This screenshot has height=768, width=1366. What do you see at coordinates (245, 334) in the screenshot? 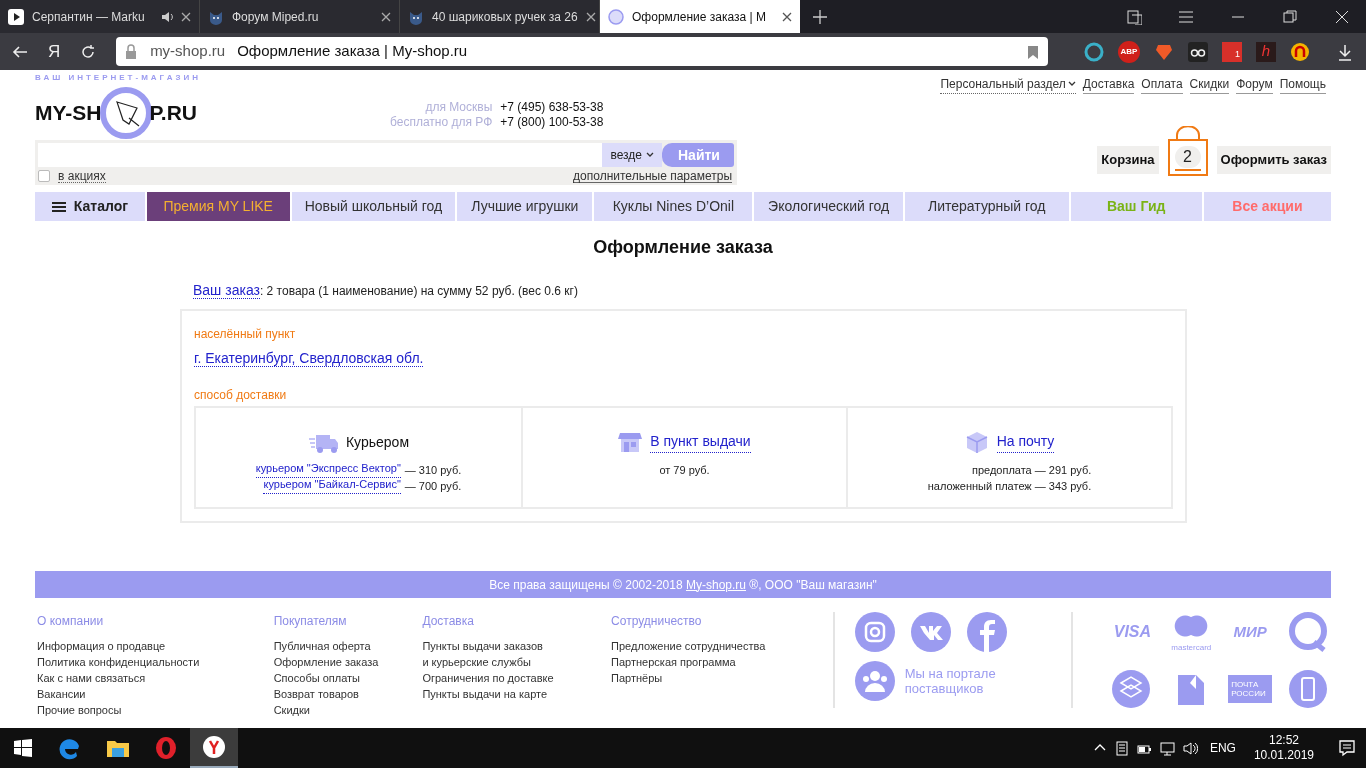
I see `field-label: населённый пункт` at bounding box center [245, 334].